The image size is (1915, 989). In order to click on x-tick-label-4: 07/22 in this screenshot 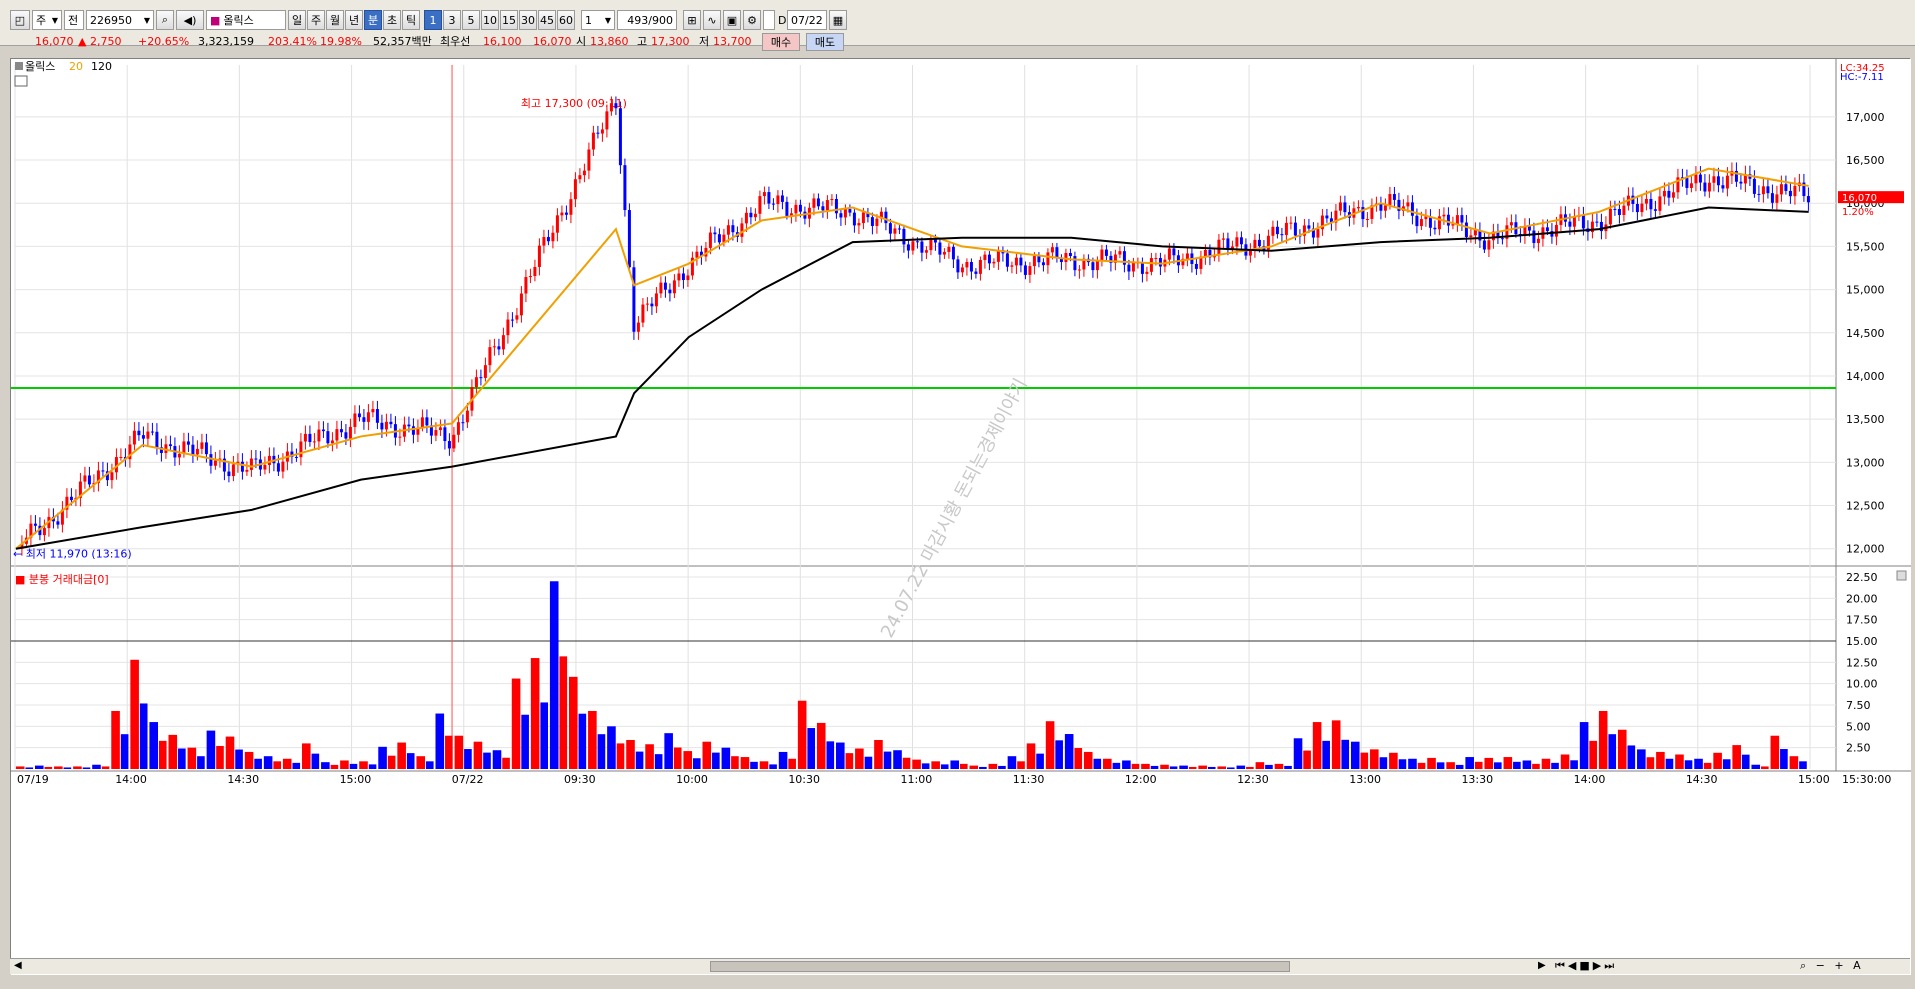, I will do `click(468, 779)`.